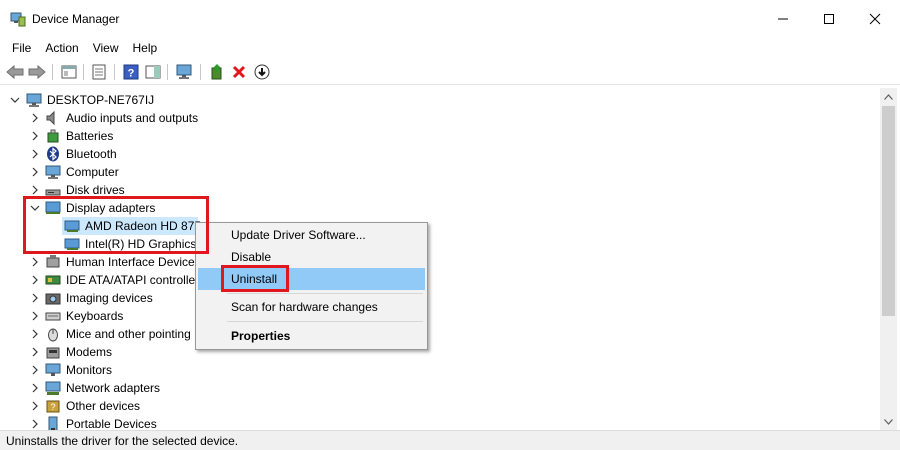  I want to click on tree-category-computer: Computer, so click(430, 172).